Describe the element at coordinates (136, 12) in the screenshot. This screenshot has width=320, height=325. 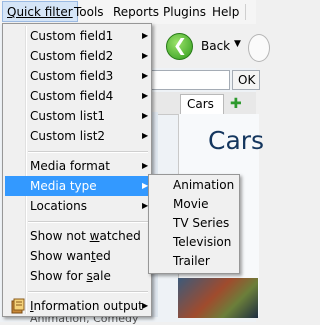
I see `menu-reports: Reports` at that location.